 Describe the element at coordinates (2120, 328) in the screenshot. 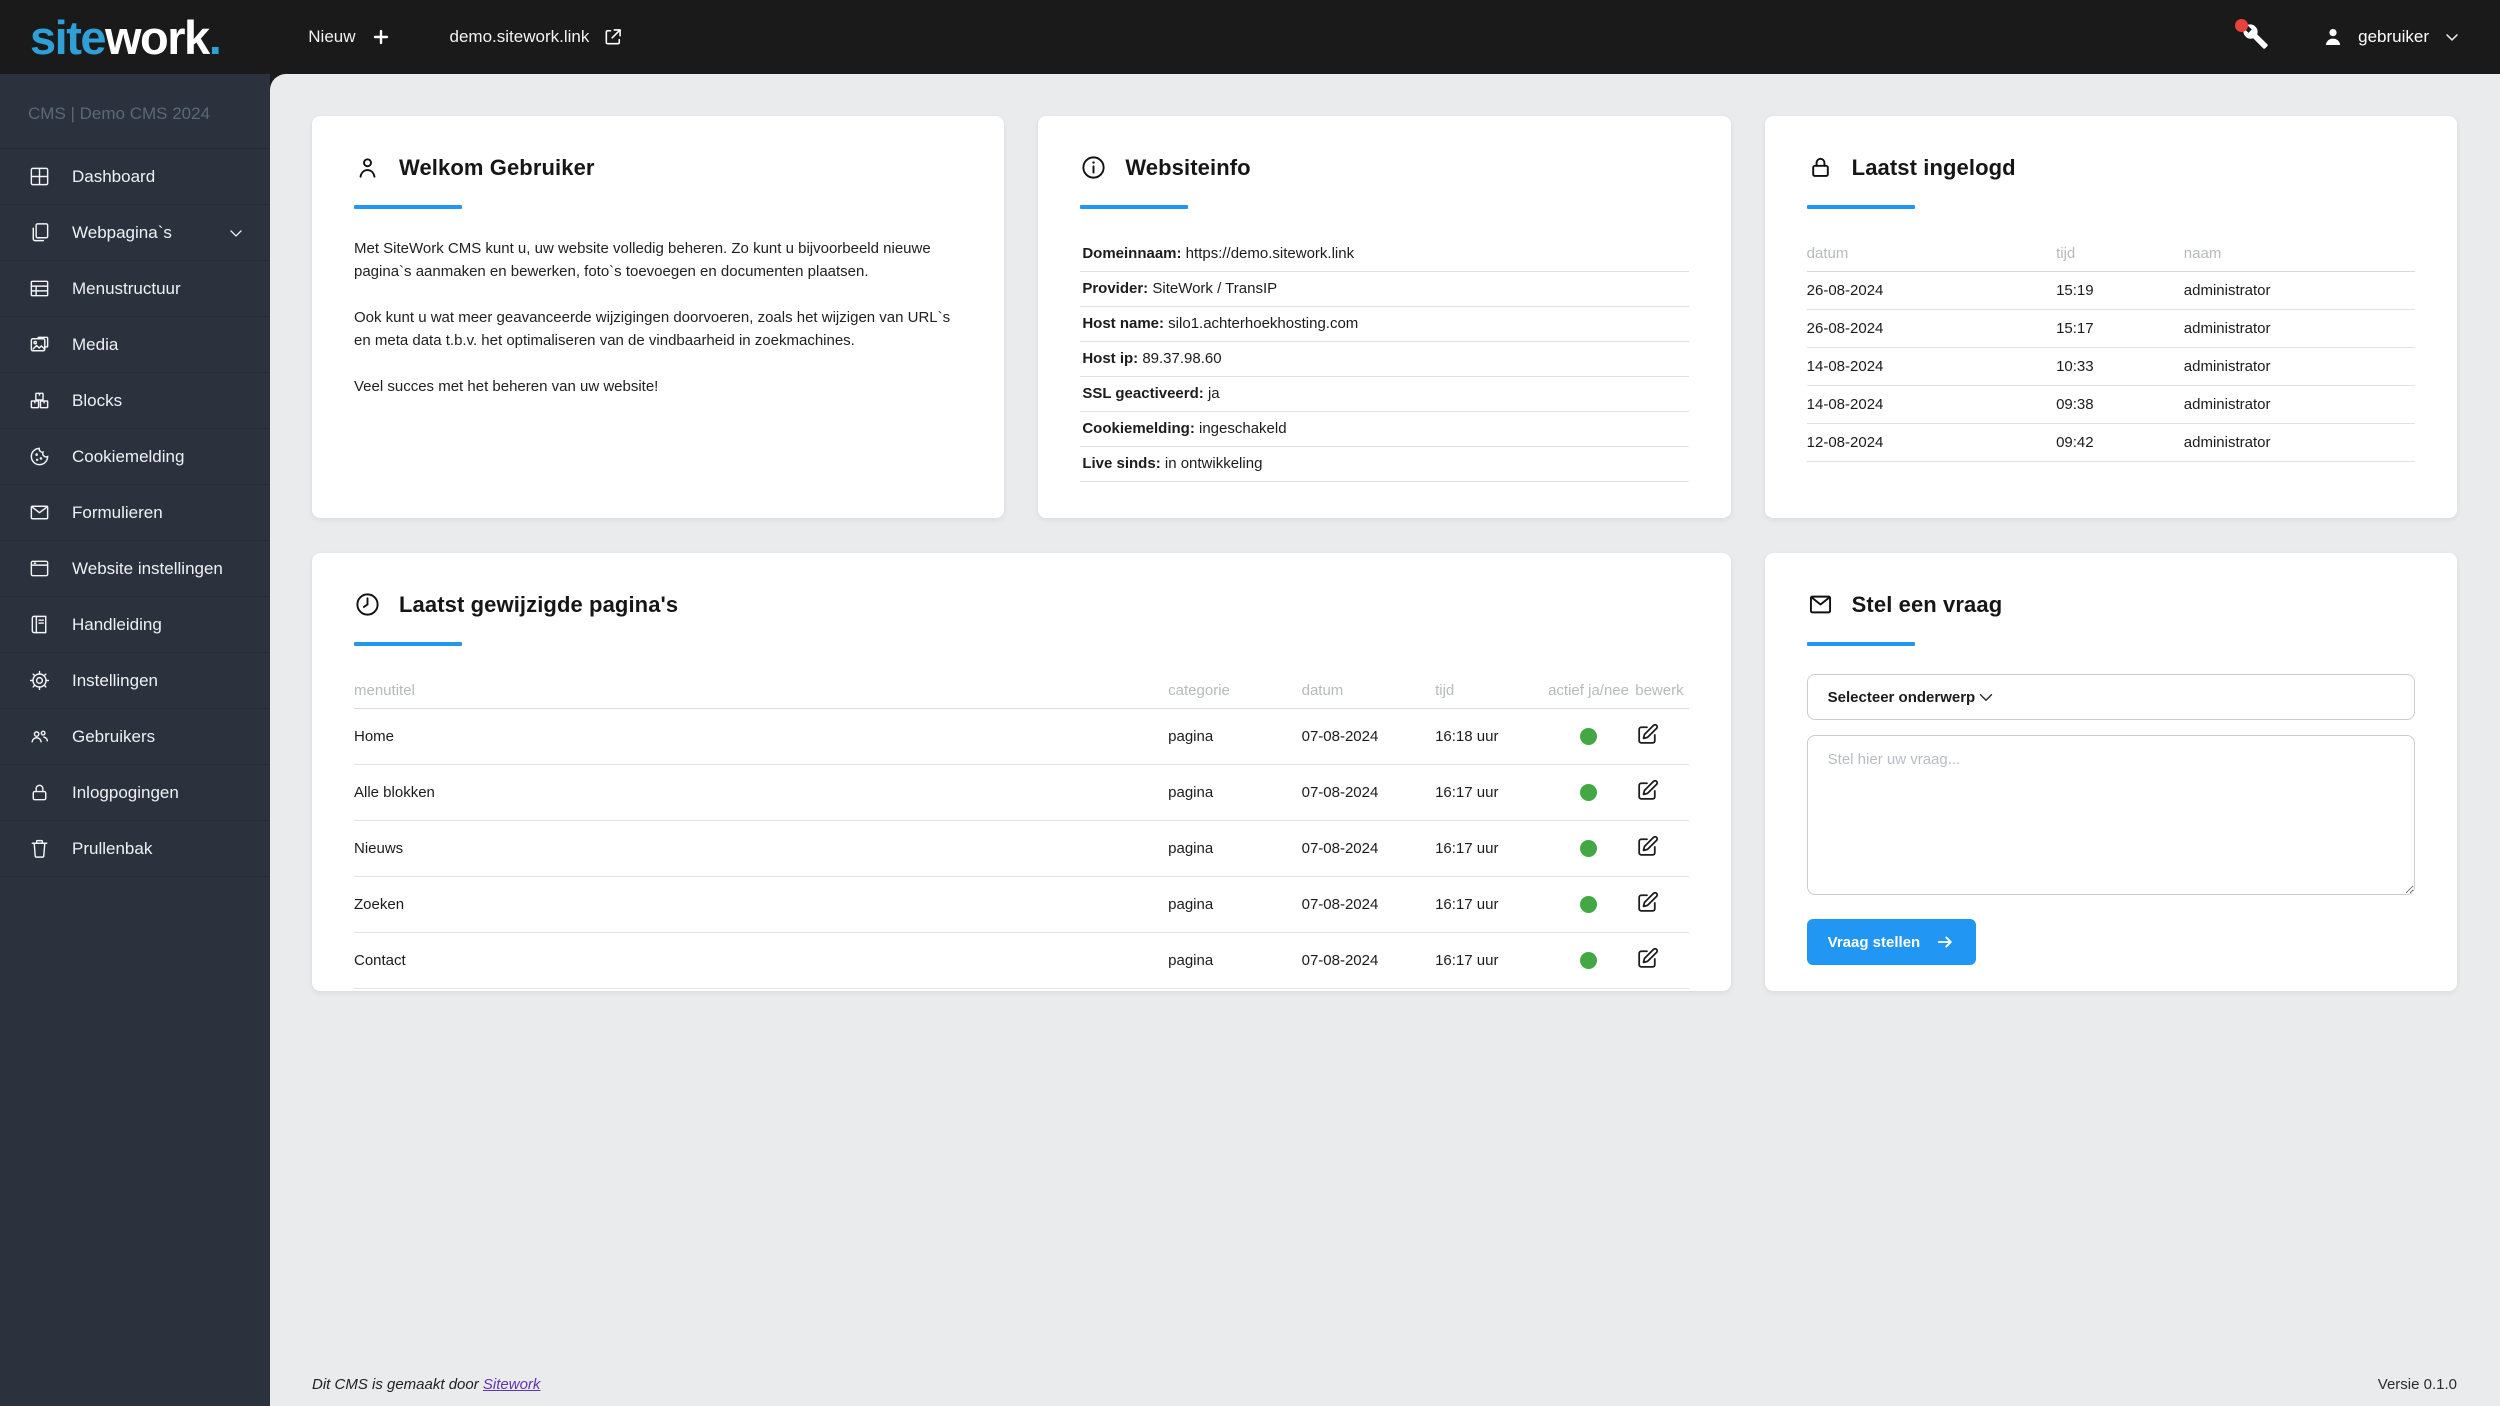

I see `cell-tijd: 15:17` at that location.